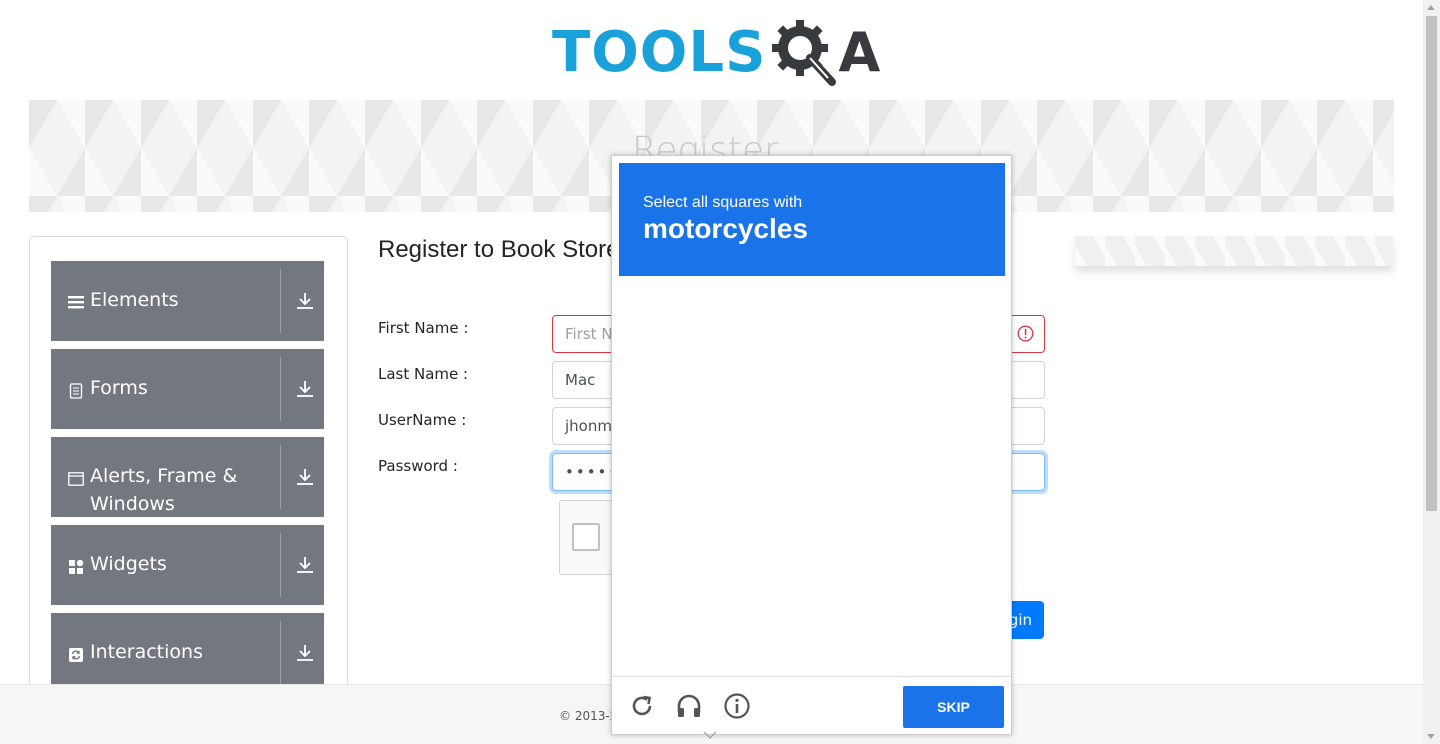 The height and width of the screenshot is (744, 1440). What do you see at coordinates (76, 655) in the screenshot?
I see `interactions-icon` at bounding box center [76, 655].